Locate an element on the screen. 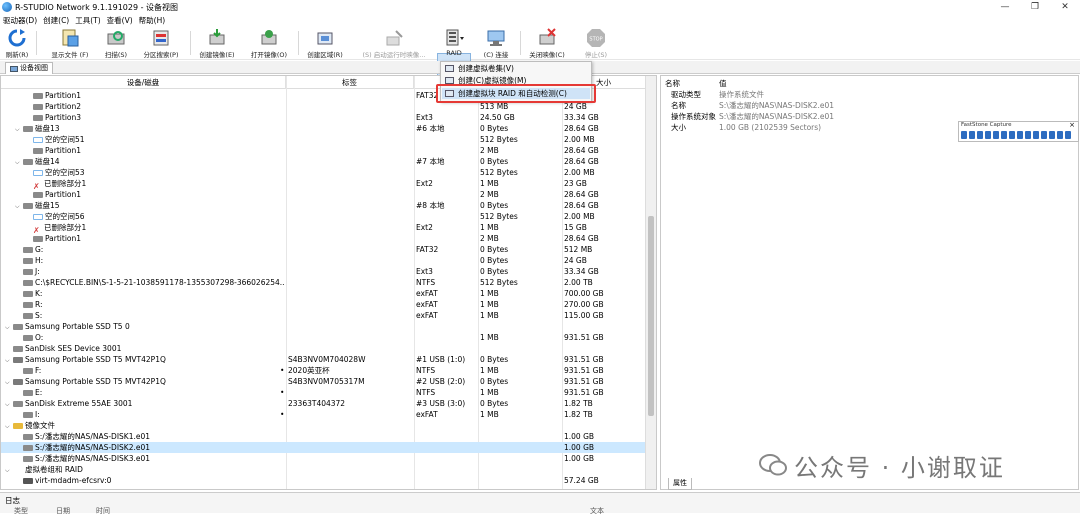 Image resolution: width=1080 pixels, height=516 pixels. connect-button: (C) 连接 is located at coordinates (496, 44).